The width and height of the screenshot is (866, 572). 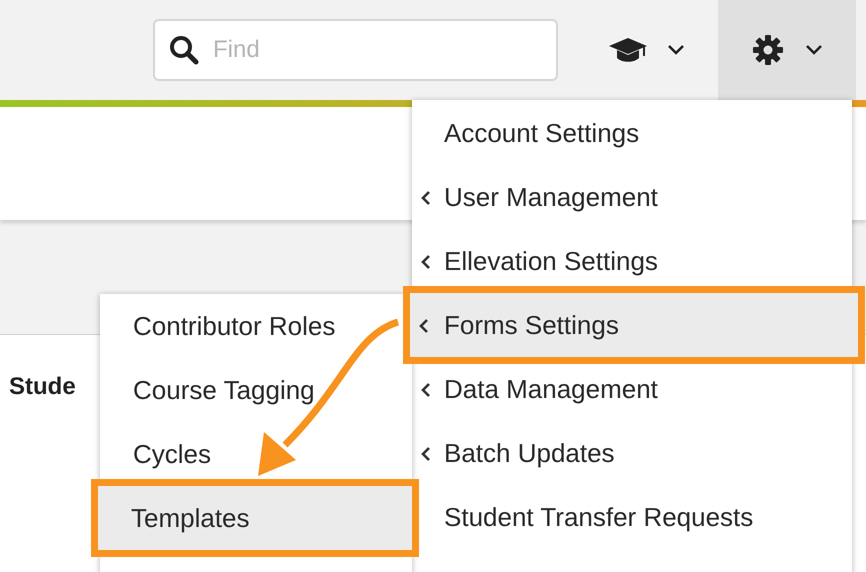 What do you see at coordinates (632, 453) in the screenshot?
I see `menu-item: Batch Updates` at bounding box center [632, 453].